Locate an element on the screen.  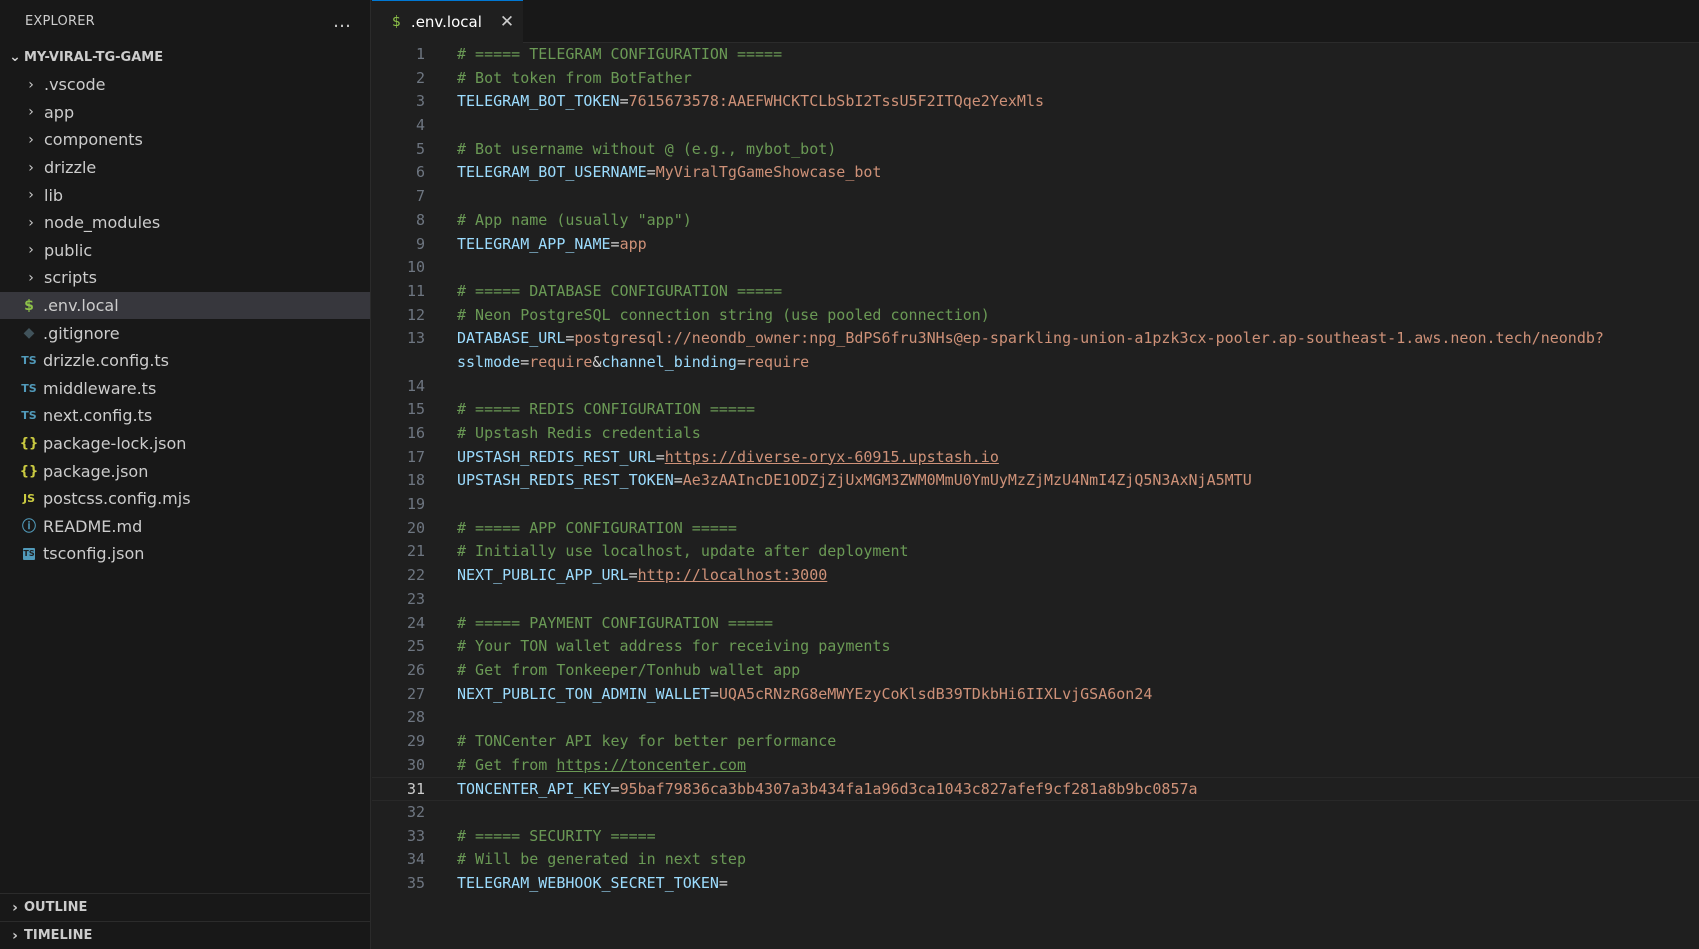
env-key: TELEGRAM_BOT_USERNAME is located at coordinates (552, 172).